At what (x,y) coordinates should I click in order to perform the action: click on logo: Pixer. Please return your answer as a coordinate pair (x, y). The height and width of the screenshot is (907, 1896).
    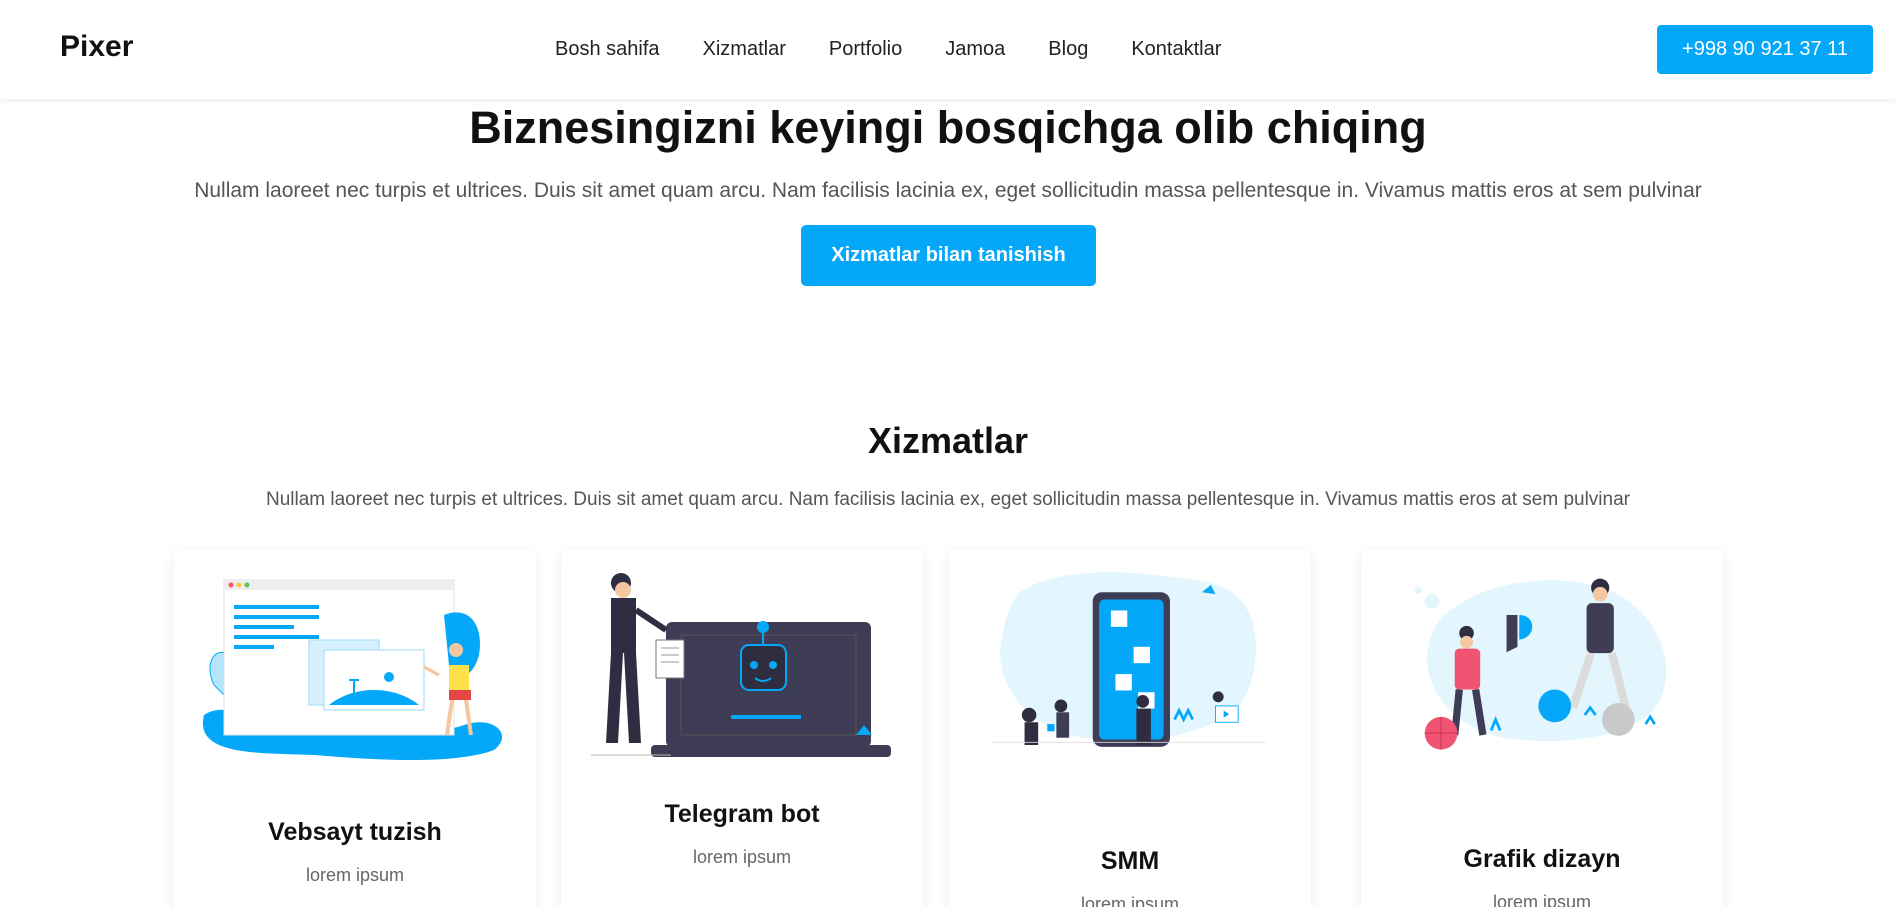
    Looking at the image, I should click on (96, 47).